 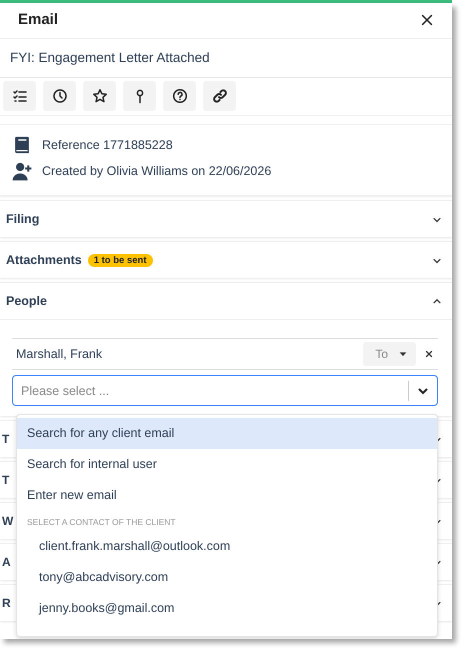 What do you see at coordinates (38, 19) in the screenshot?
I see `panel-title: Email` at bounding box center [38, 19].